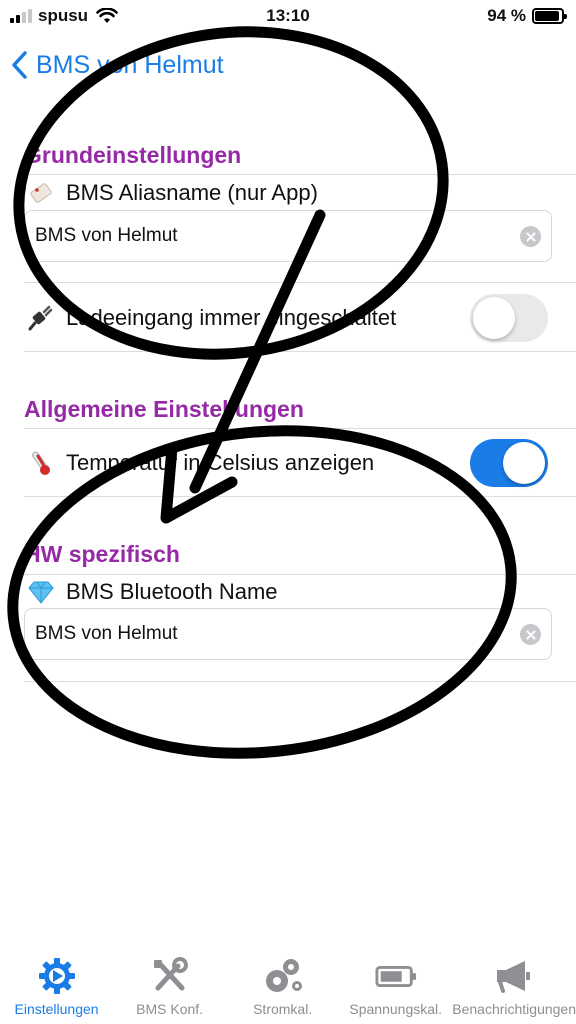  I want to click on alias-name-label-row: BMS Aliasname (nur App), so click(172, 193).